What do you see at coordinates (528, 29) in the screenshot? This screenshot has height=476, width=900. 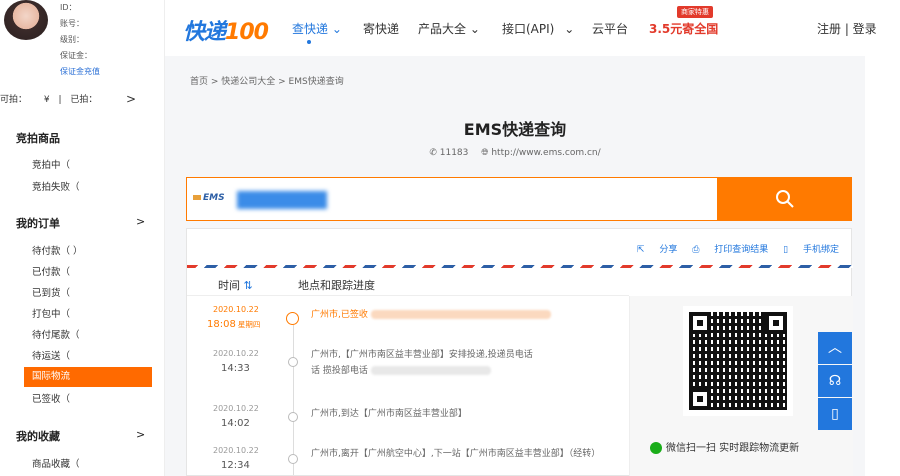 I see `nav-api-label: 接口(API)` at bounding box center [528, 29].